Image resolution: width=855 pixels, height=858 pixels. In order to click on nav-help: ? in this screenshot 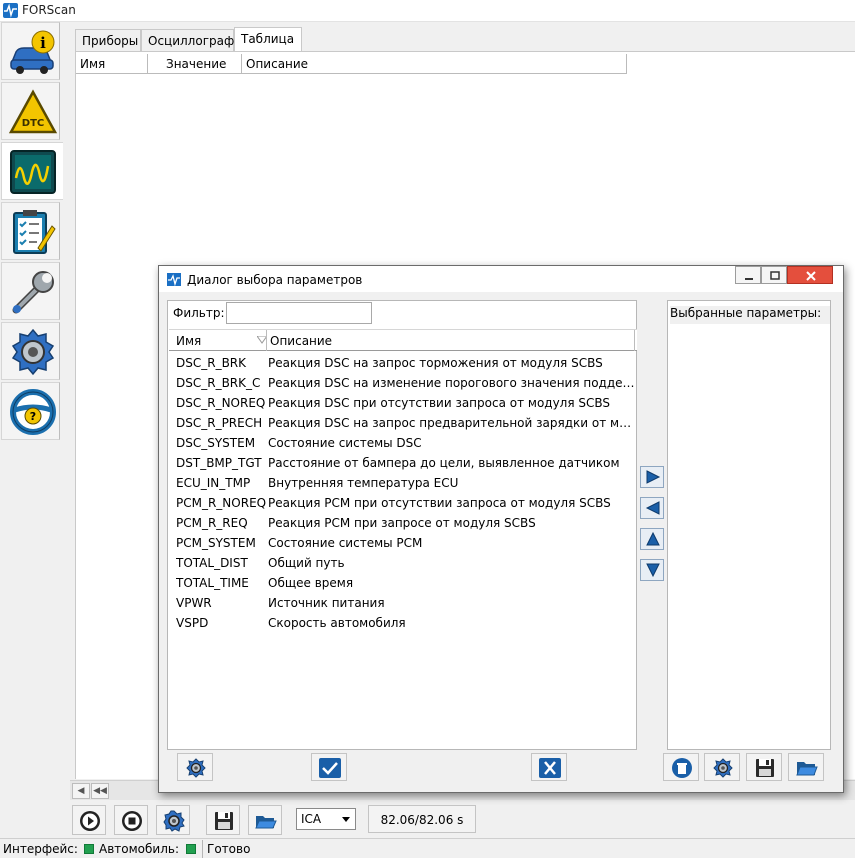, I will do `click(30, 411)`.